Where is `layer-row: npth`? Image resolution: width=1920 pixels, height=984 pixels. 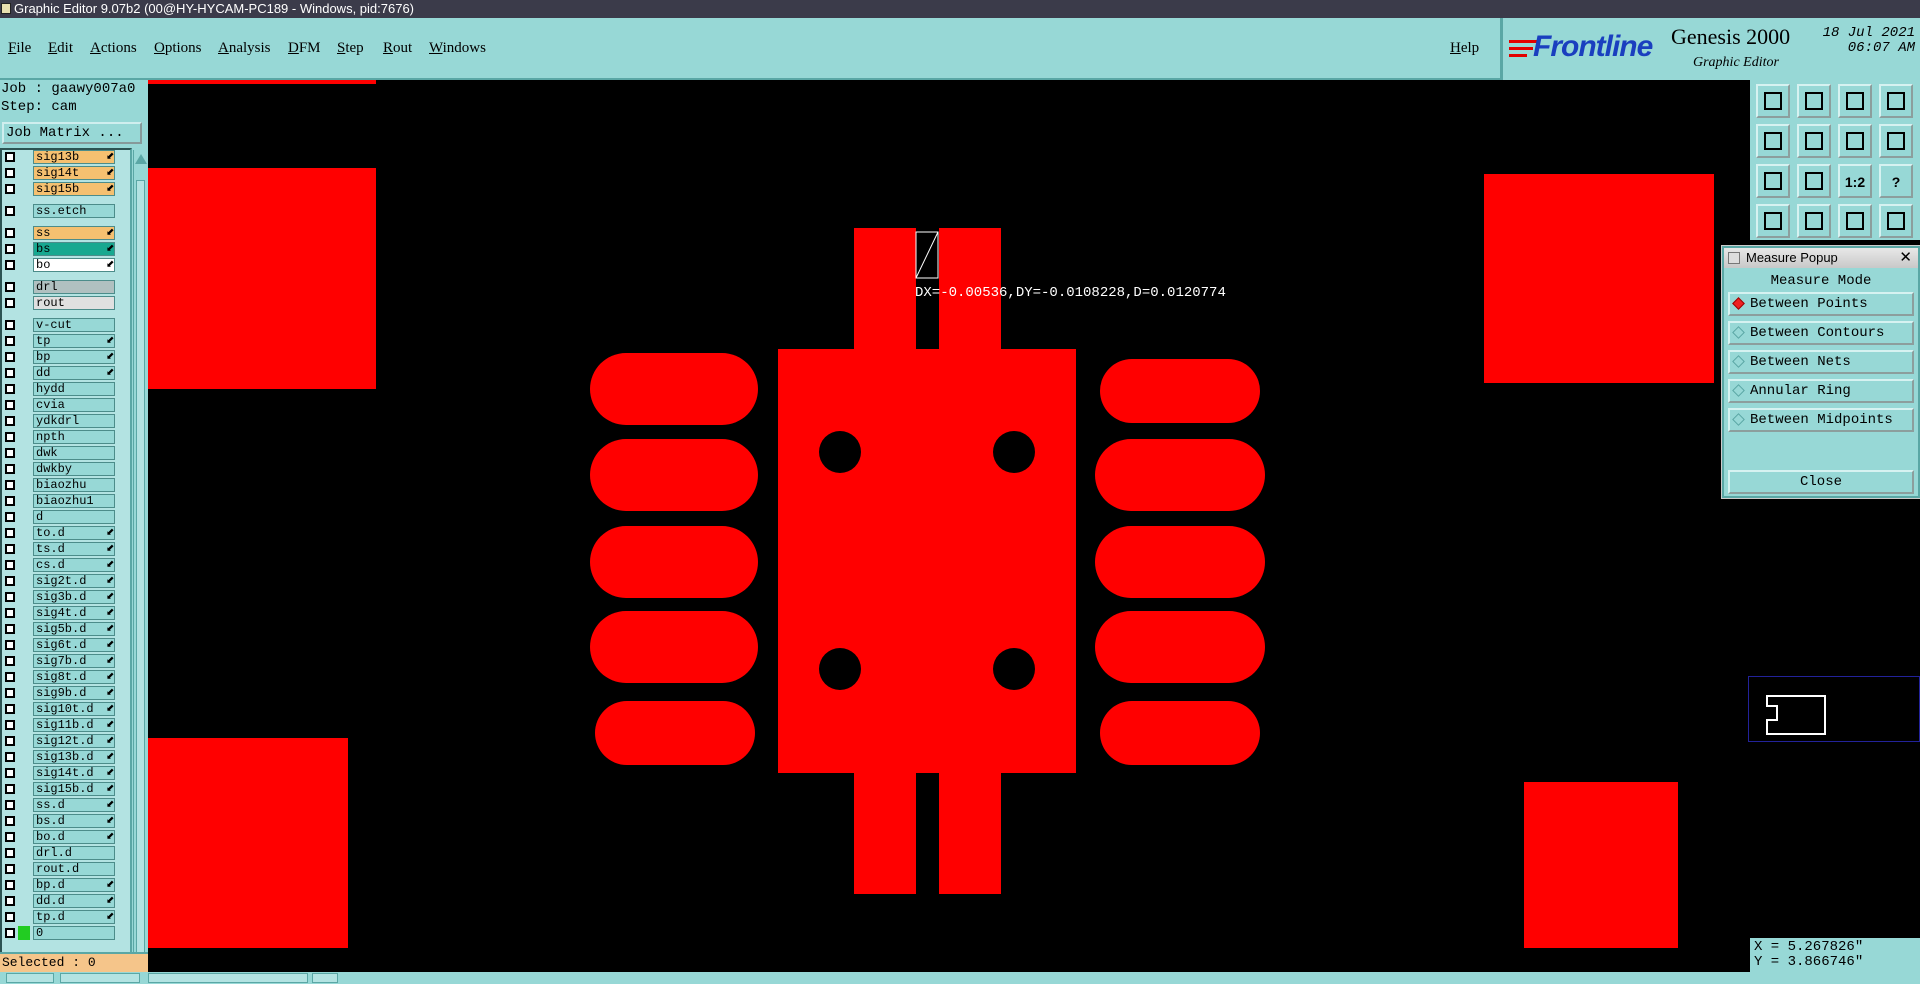 layer-row: npth is located at coordinates (66, 437).